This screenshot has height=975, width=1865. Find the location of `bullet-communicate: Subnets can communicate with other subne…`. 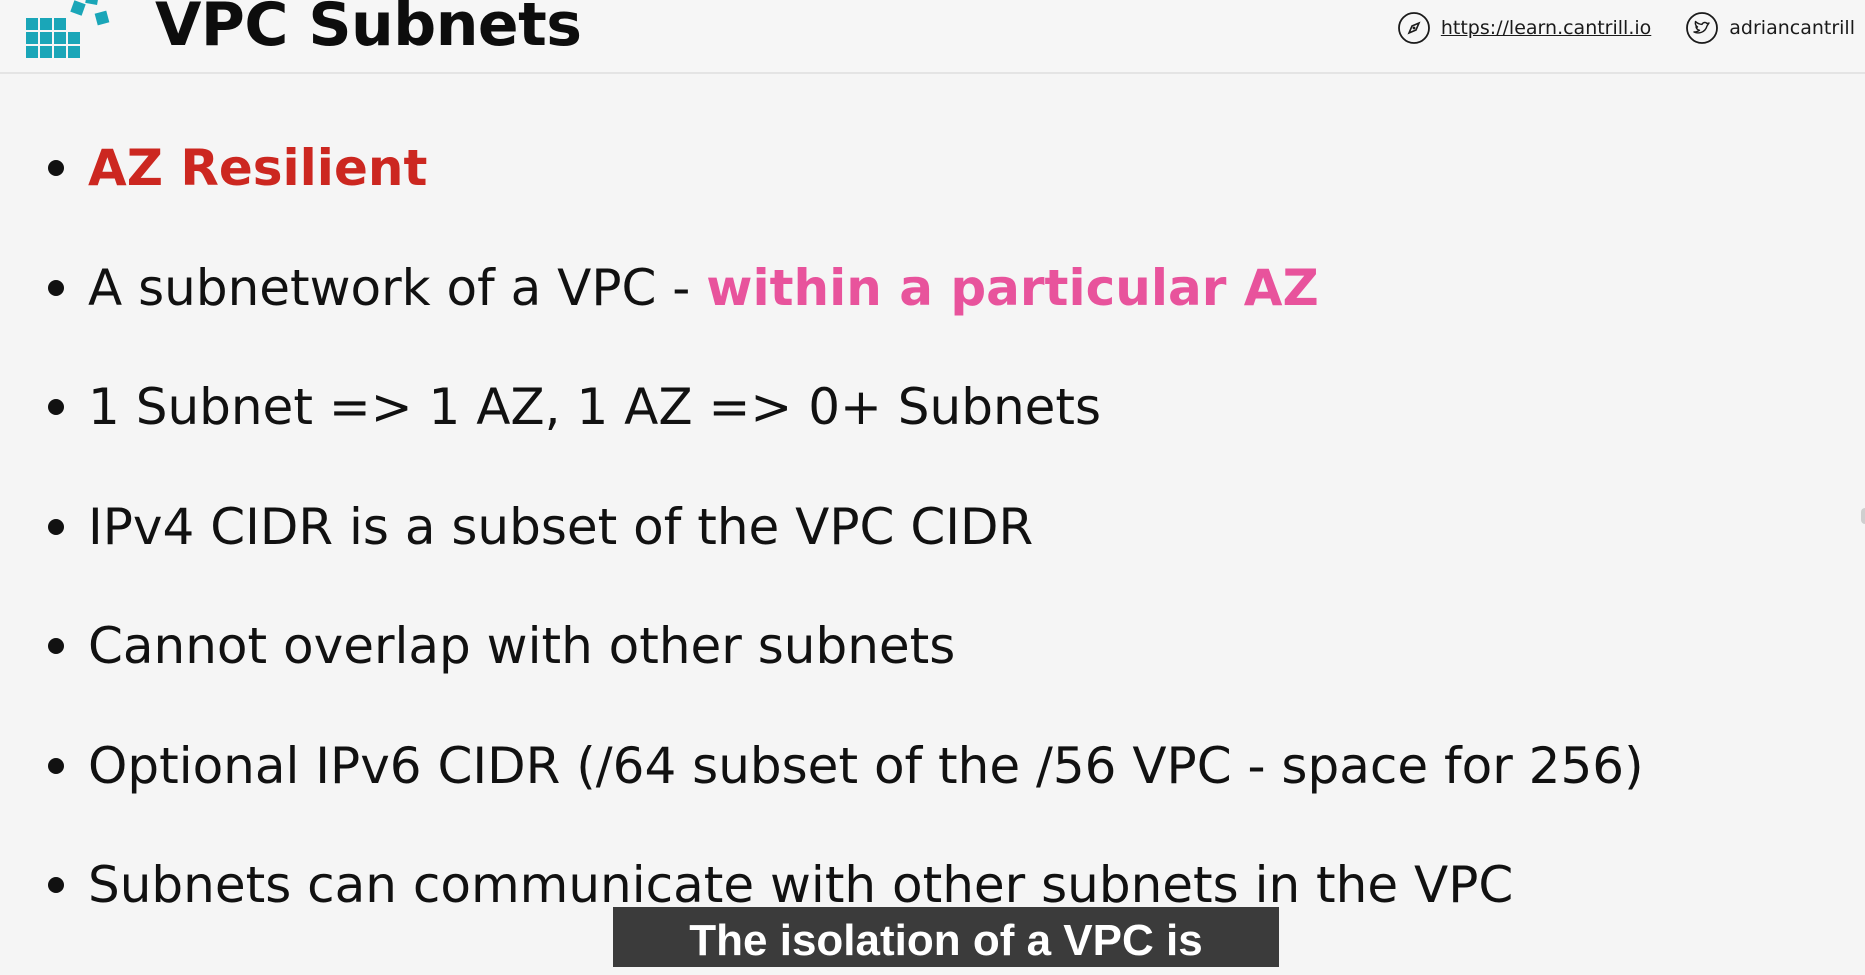

bullet-communicate: Subnets can communicate with other subne… is located at coordinates (846, 885).